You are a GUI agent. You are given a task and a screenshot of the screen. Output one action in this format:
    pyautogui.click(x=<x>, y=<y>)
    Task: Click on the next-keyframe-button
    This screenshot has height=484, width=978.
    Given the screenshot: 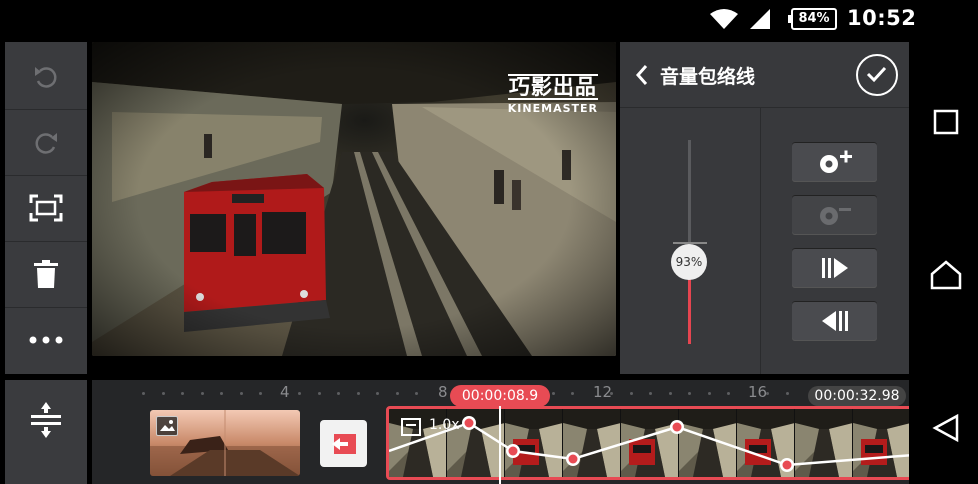 What is the action you would take?
    pyautogui.click(x=834, y=268)
    